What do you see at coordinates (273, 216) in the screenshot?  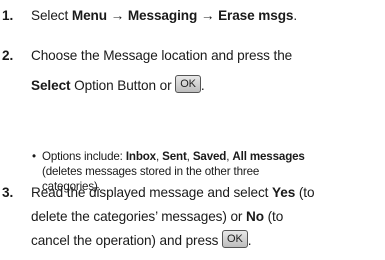 I see `step-3-line-2-b: (to` at bounding box center [273, 216].